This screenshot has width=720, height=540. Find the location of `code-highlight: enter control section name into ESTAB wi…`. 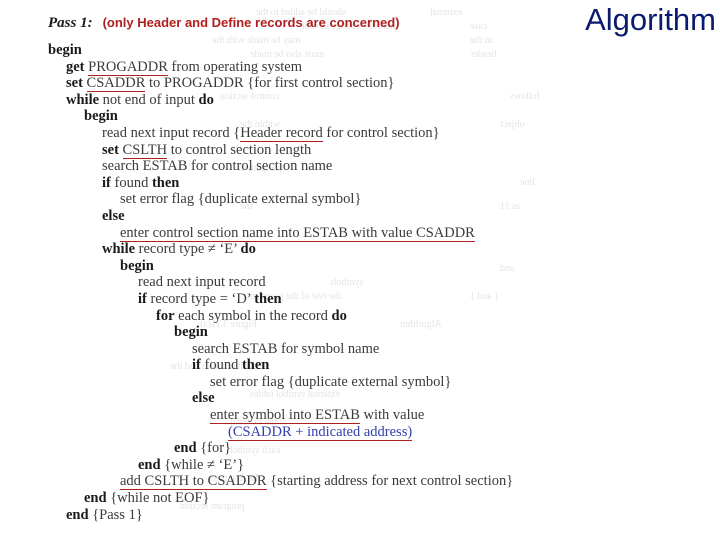

code-highlight: enter control section name into ESTAB wi… is located at coordinates (297, 233).